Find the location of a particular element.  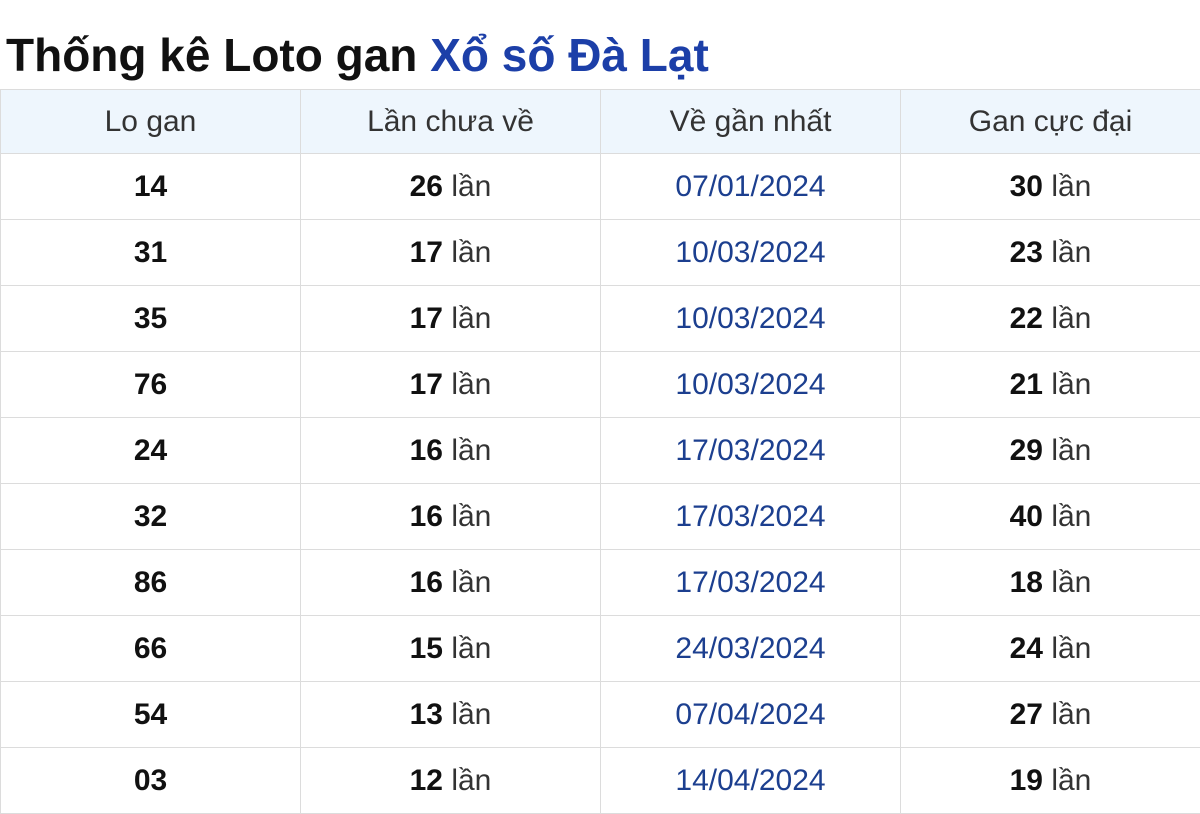

cell-cuc-dai: 30 lần is located at coordinates (1050, 187).